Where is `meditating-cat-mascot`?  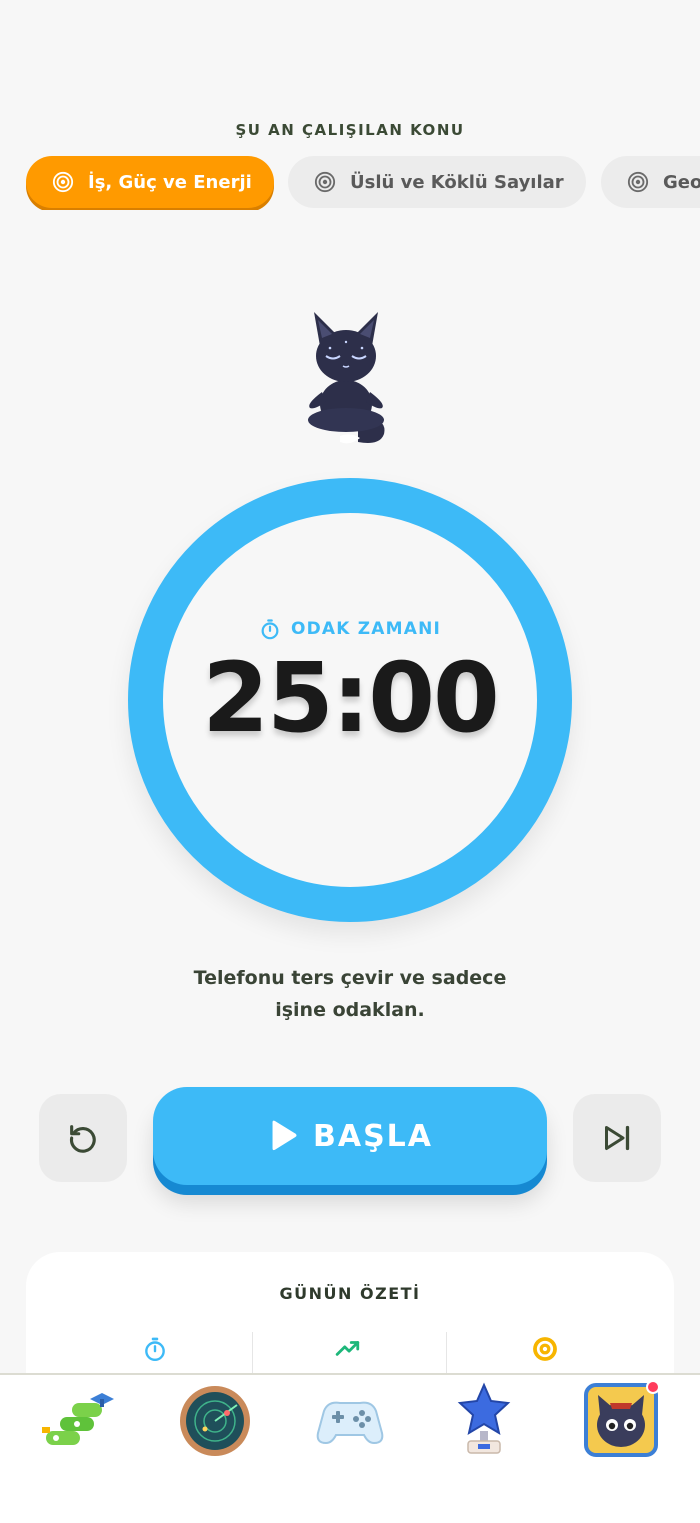 meditating-cat-mascot is located at coordinates (346, 378).